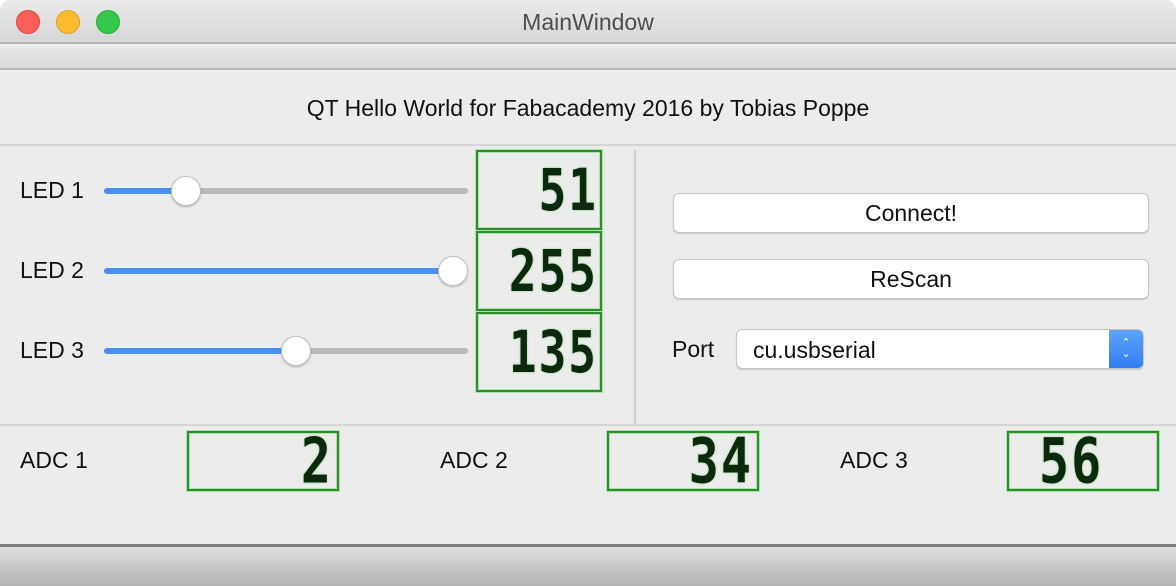 This screenshot has width=1176, height=586. What do you see at coordinates (588, 58) in the screenshot?
I see `toolbar` at bounding box center [588, 58].